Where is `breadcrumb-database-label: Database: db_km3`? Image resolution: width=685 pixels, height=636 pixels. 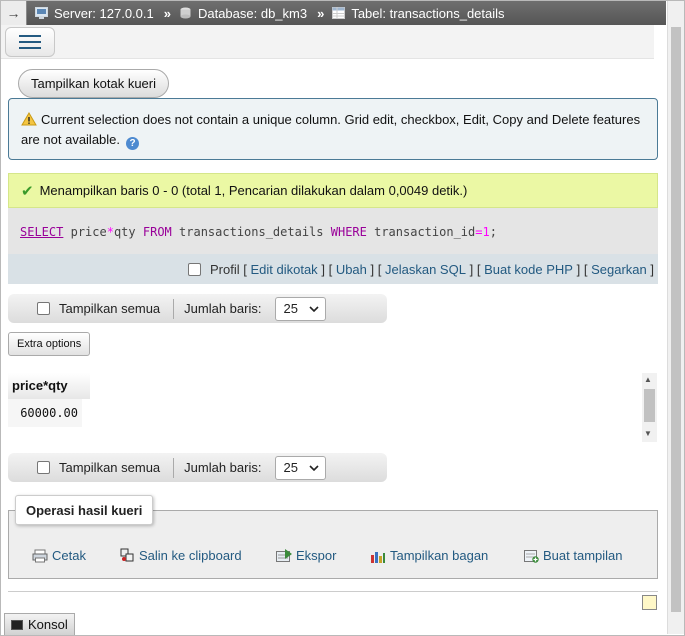
breadcrumb-database-label: Database: db_km3 is located at coordinates (252, 13).